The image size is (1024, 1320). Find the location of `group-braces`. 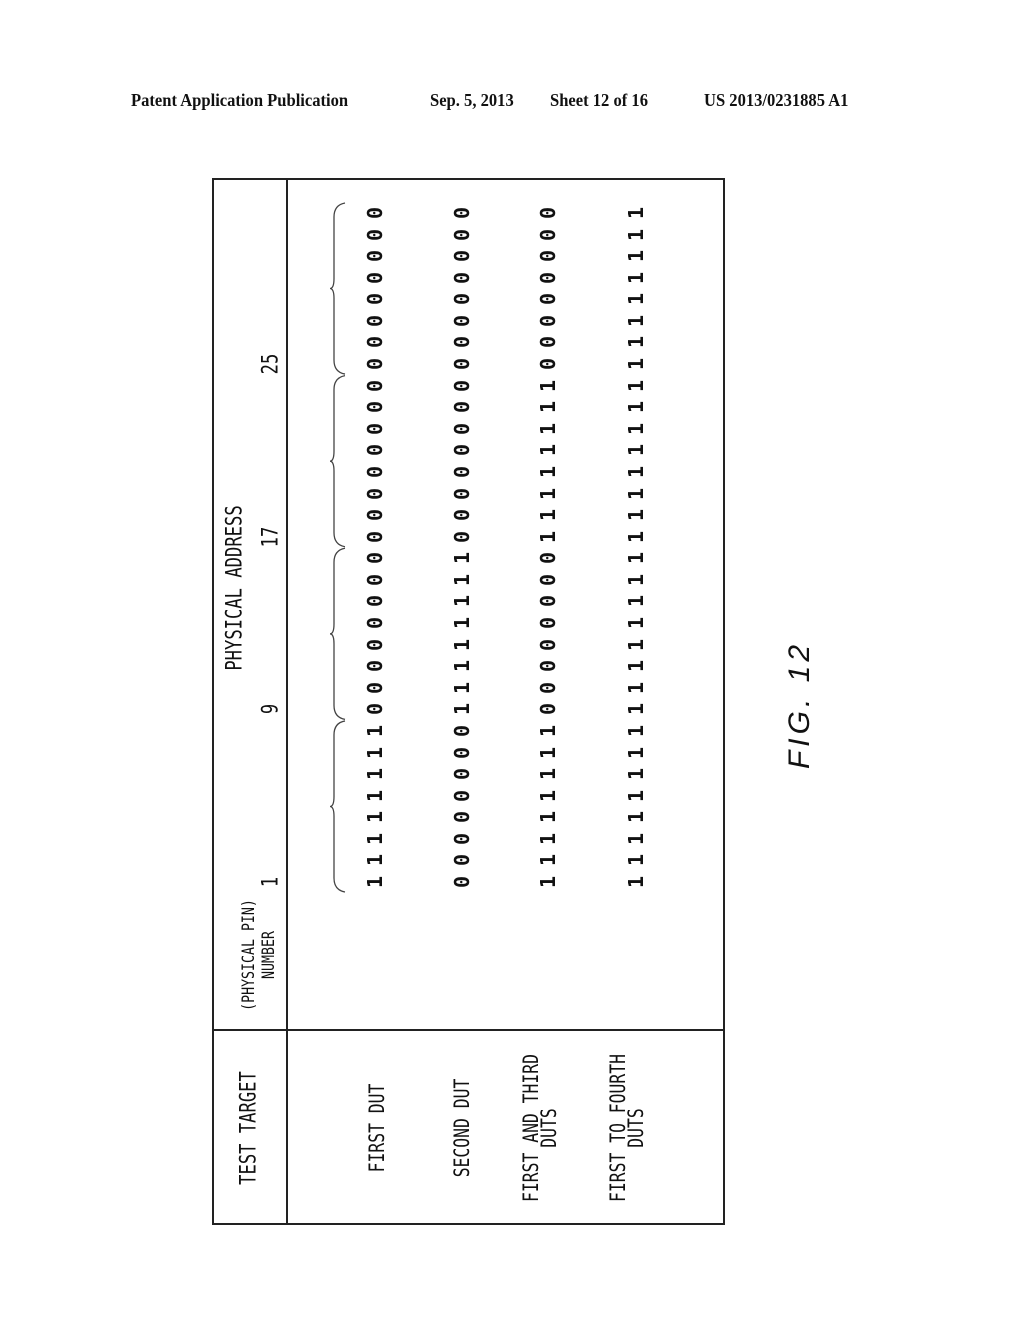

group-braces is located at coordinates (337, 547).